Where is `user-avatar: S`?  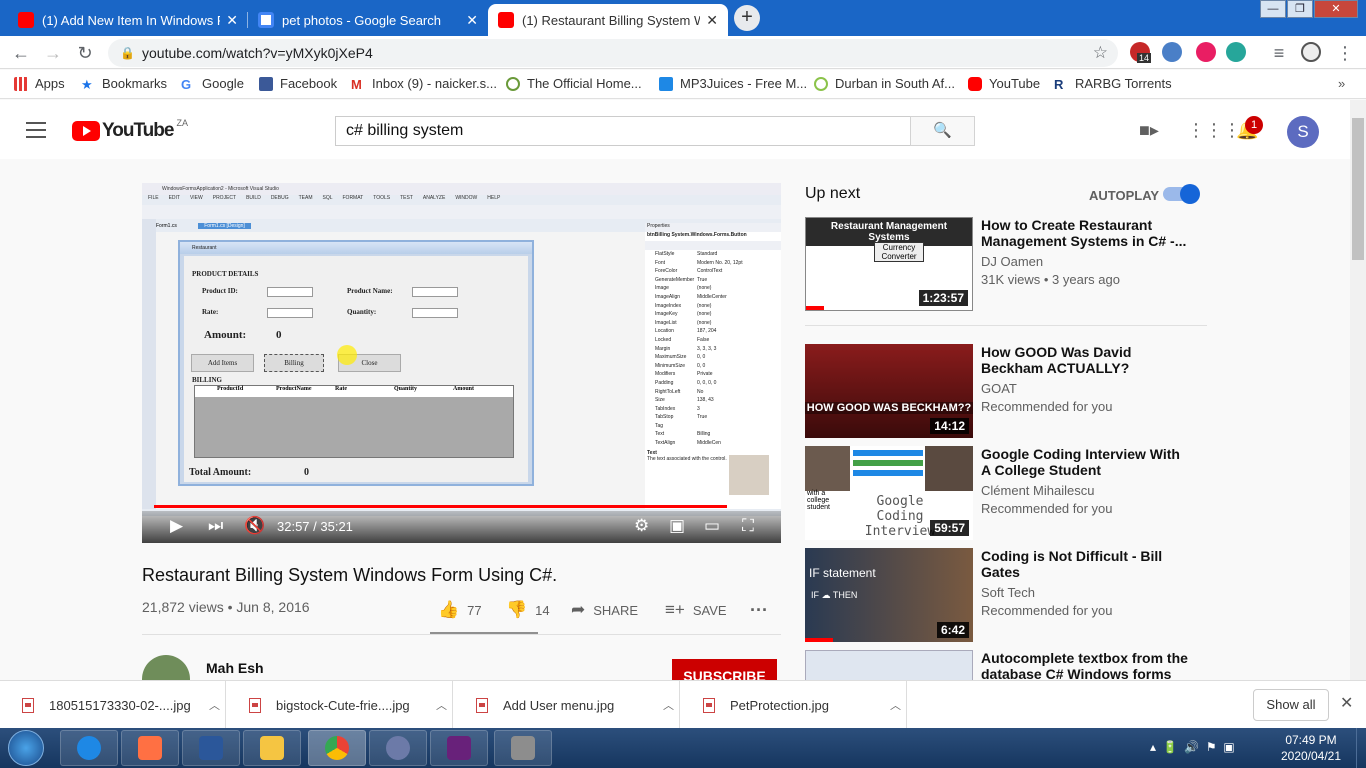 user-avatar: S is located at coordinates (1303, 132).